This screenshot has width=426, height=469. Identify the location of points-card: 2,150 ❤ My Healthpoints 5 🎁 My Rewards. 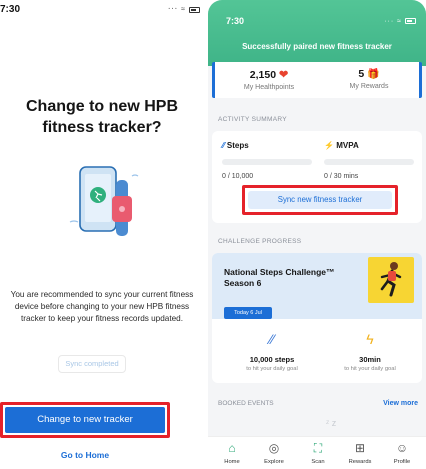
(317, 80).